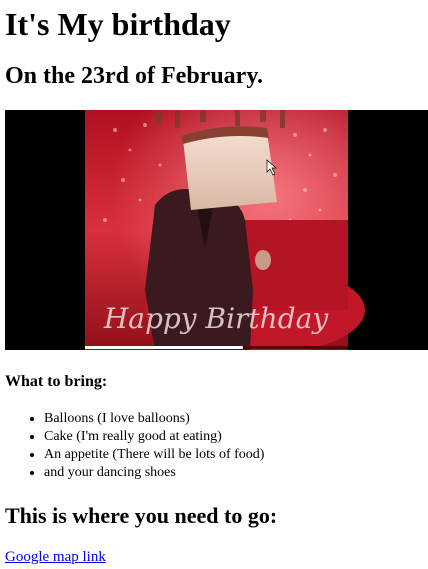 Image resolution: width=428 pixels, height=569 pixels. Describe the element at coordinates (134, 76) in the screenshot. I see `event-date: On the 23rd of February.` at that location.